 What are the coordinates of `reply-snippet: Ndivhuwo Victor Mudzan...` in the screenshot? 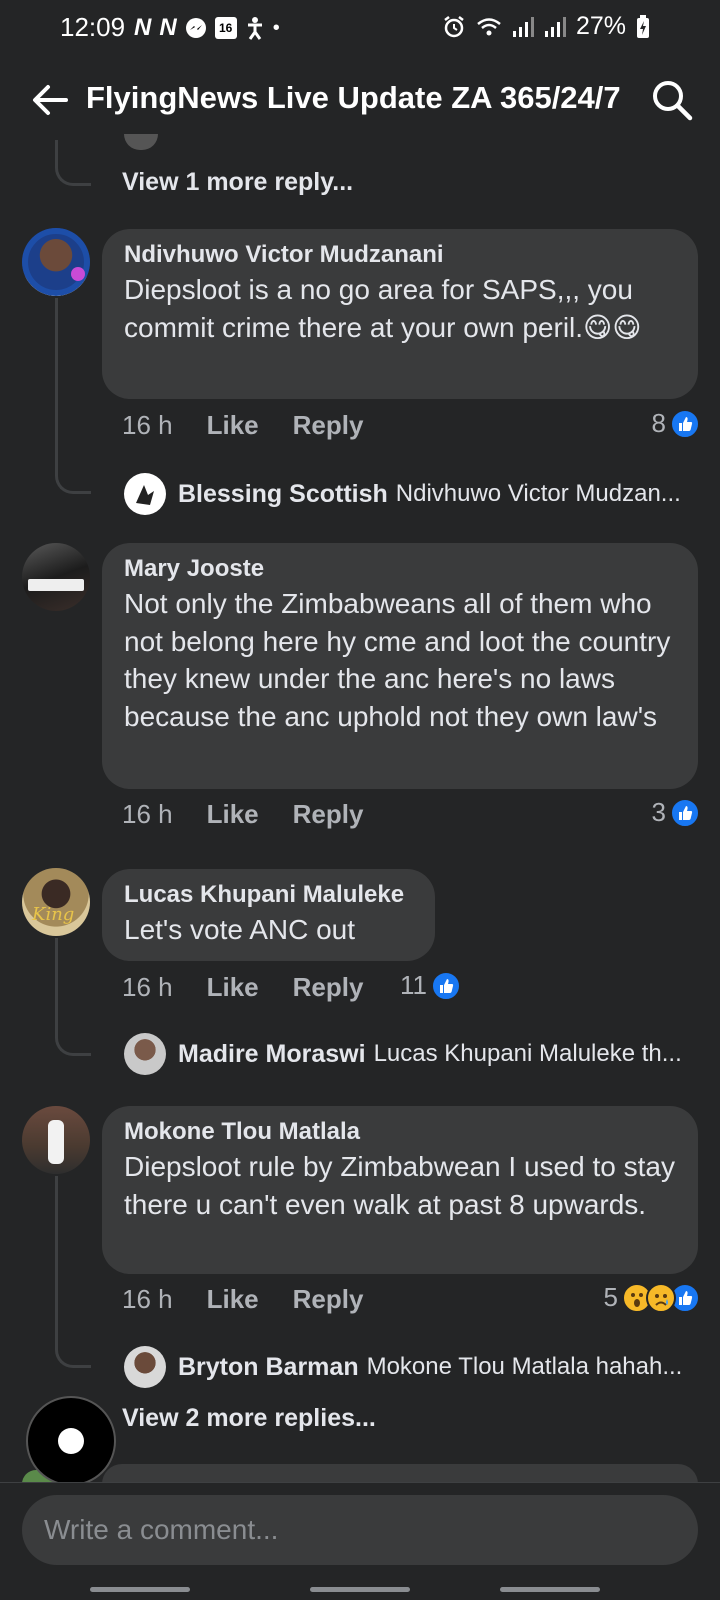 It's located at (538, 493).